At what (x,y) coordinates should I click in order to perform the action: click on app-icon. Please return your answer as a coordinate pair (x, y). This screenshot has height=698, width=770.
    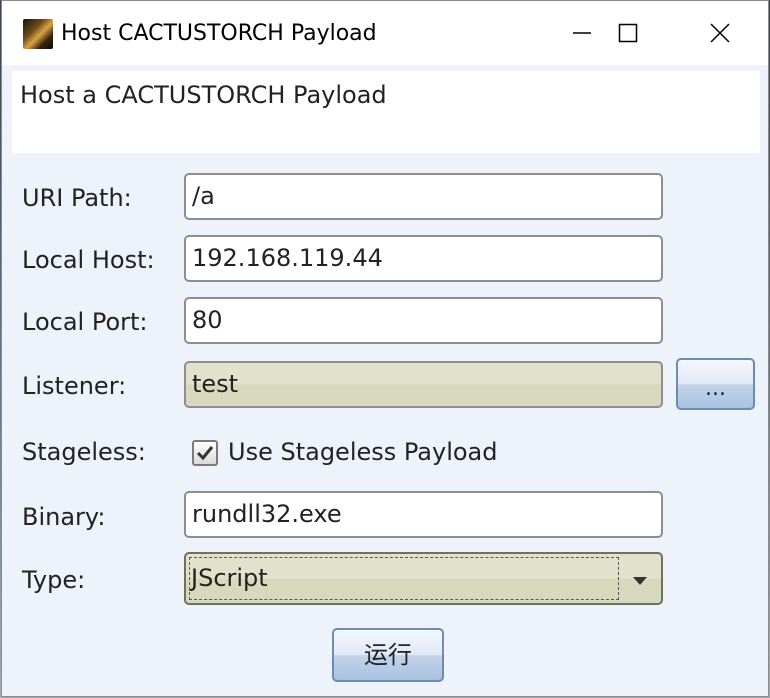
    Looking at the image, I should click on (38, 34).